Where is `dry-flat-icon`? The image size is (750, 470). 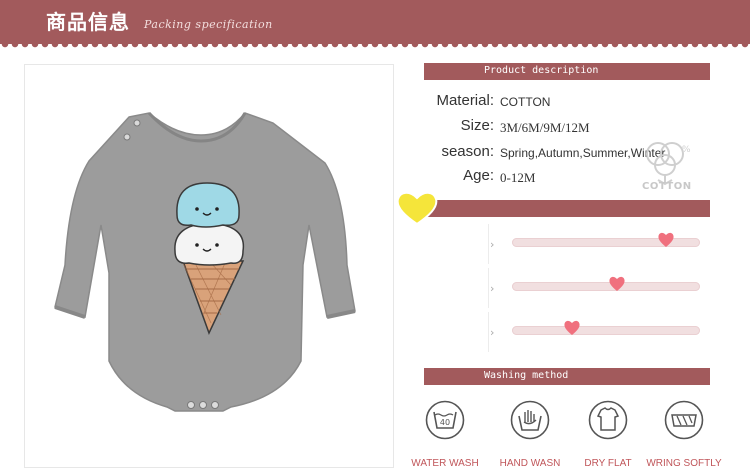
dry-flat-icon is located at coordinates (608, 420).